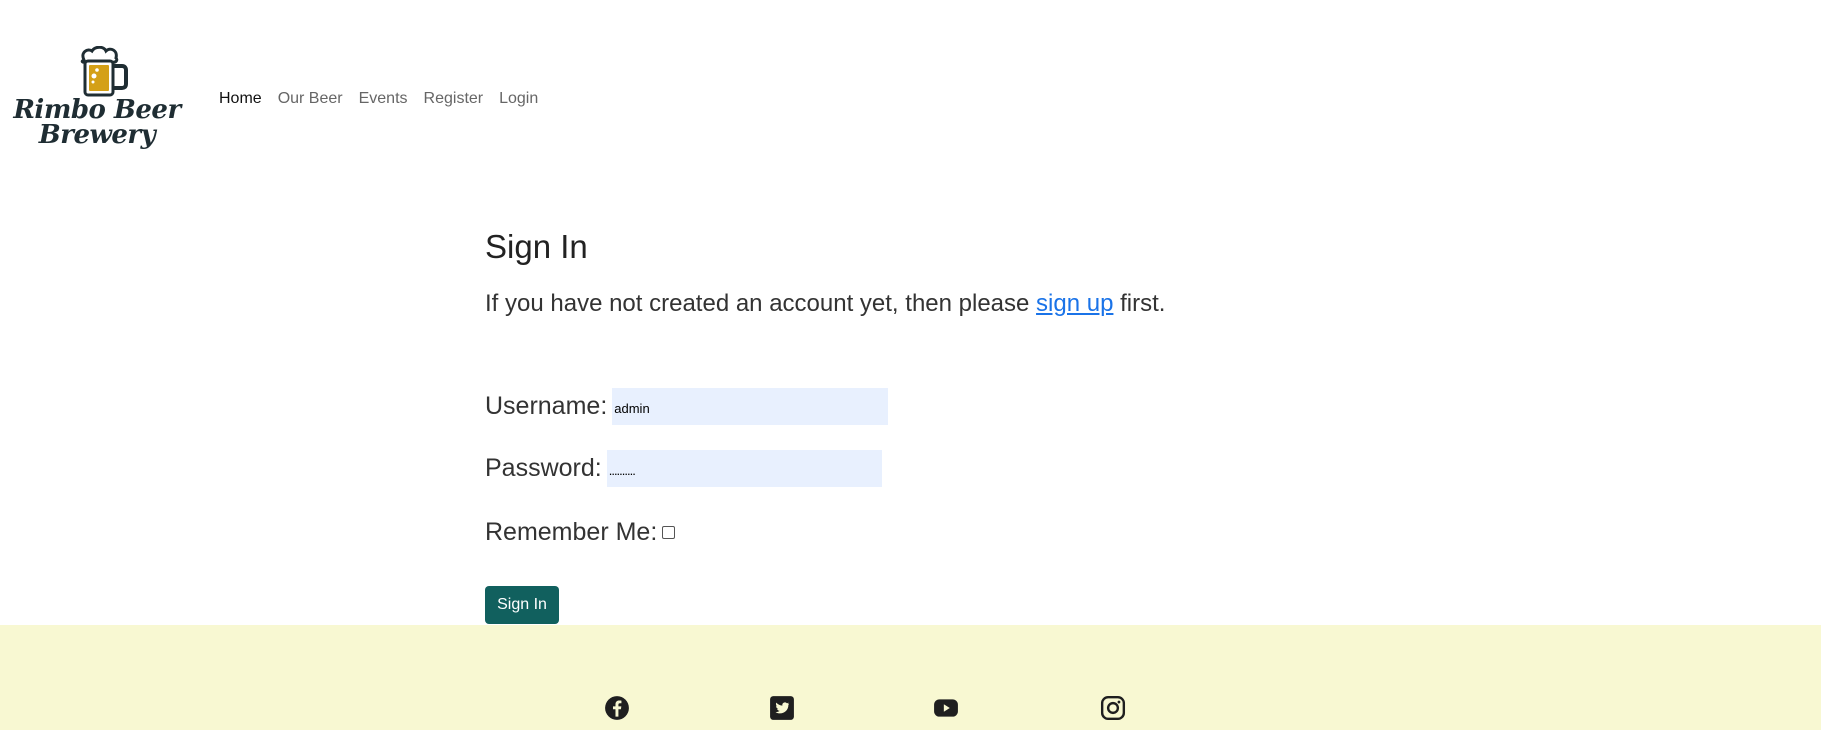  I want to click on password-row: Password:, so click(683, 468).